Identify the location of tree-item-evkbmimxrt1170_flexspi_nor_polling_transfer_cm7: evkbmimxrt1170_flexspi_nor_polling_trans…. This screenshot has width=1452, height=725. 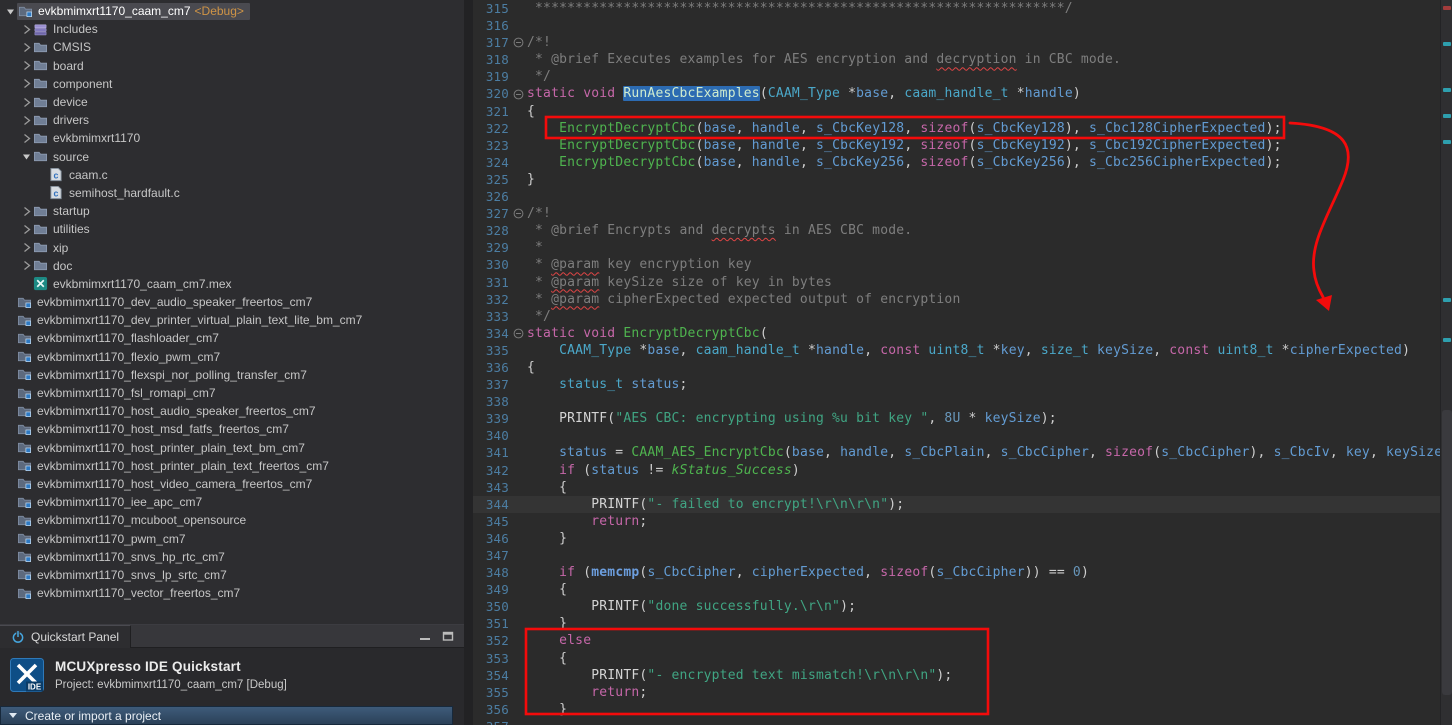
(232, 375).